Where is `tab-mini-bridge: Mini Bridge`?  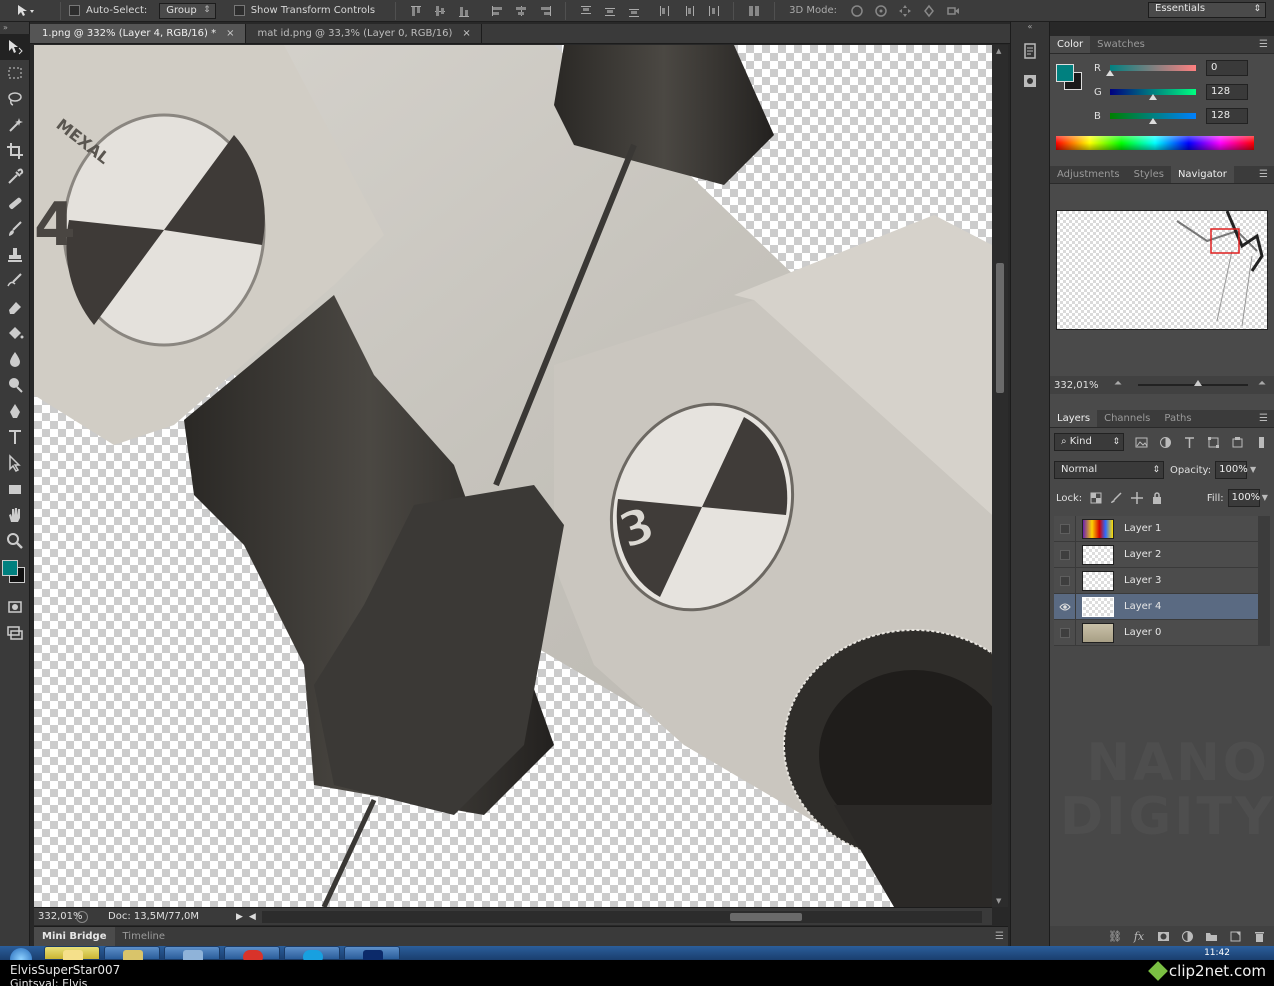
tab-mini-bridge: Mini Bridge is located at coordinates (74, 936).